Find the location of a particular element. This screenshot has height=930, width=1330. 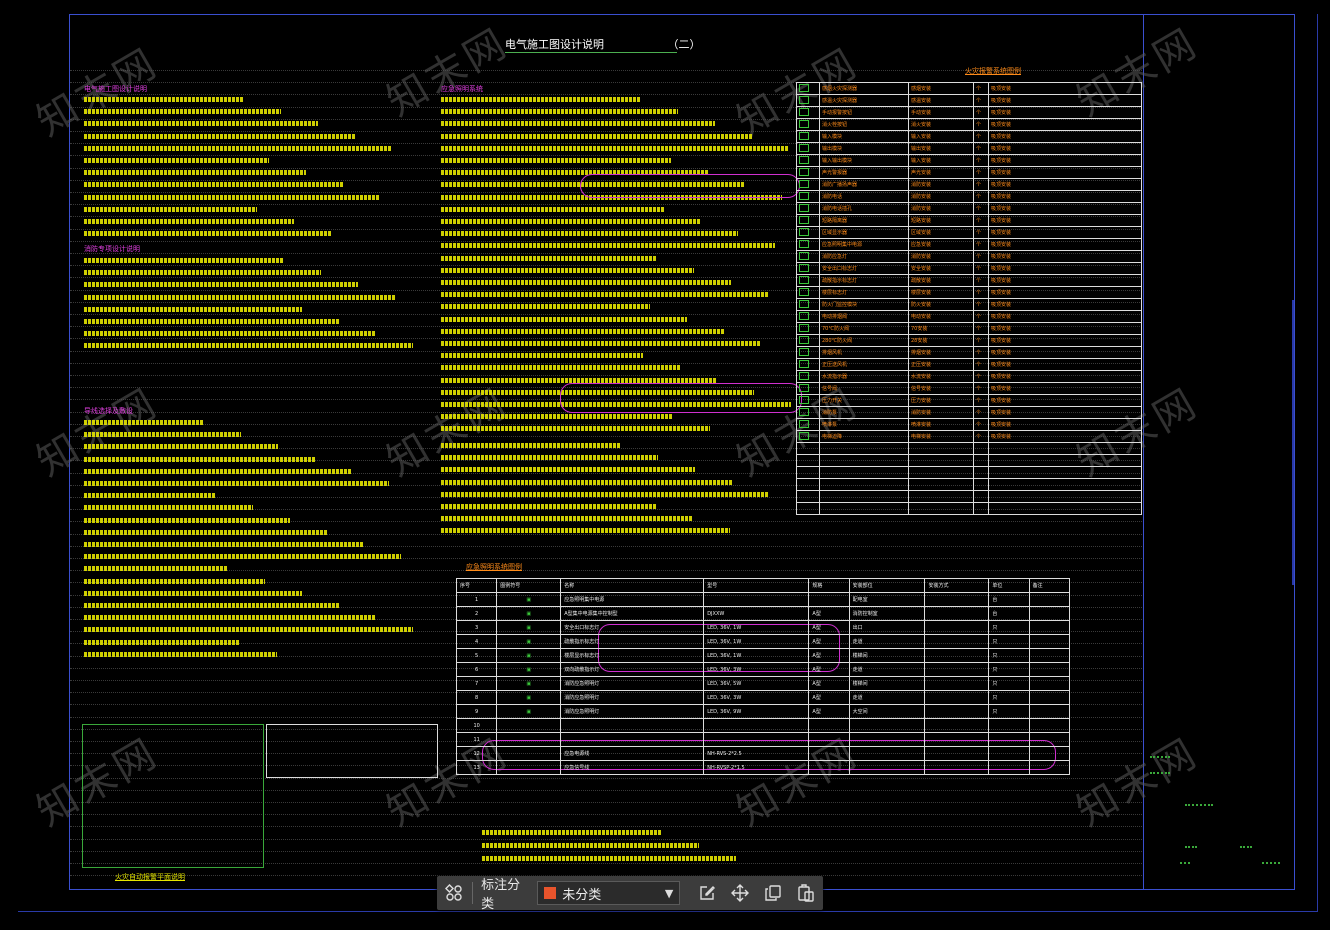

table-row: 8 ▣ 消防应急照明灯 LED, 36V, 3W A型 走道只 is located at coordinates (763, 697).